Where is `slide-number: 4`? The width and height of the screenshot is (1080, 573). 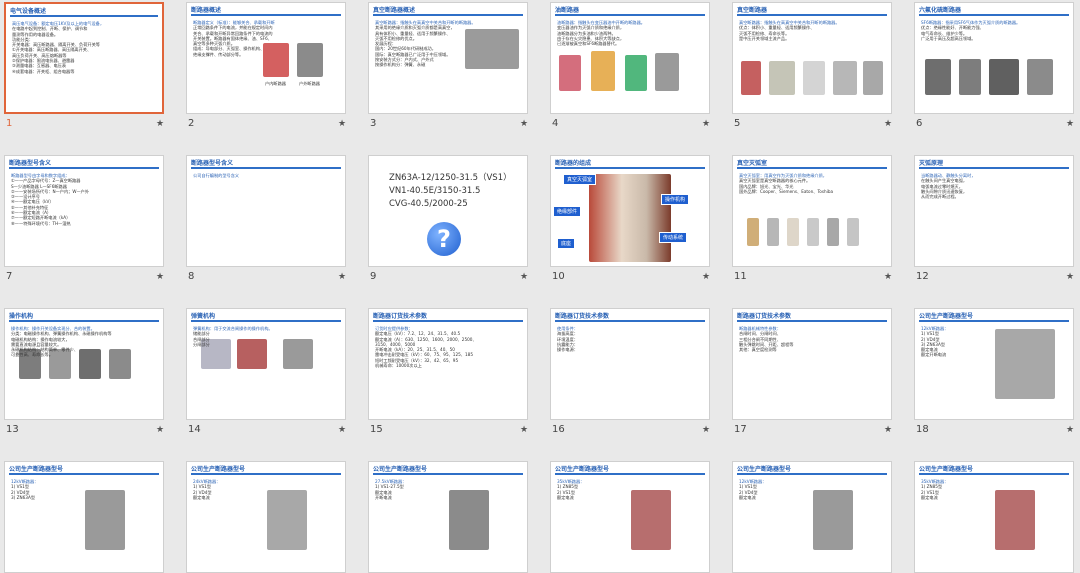 slide-number: 4 is located at coordinates (555, 123).